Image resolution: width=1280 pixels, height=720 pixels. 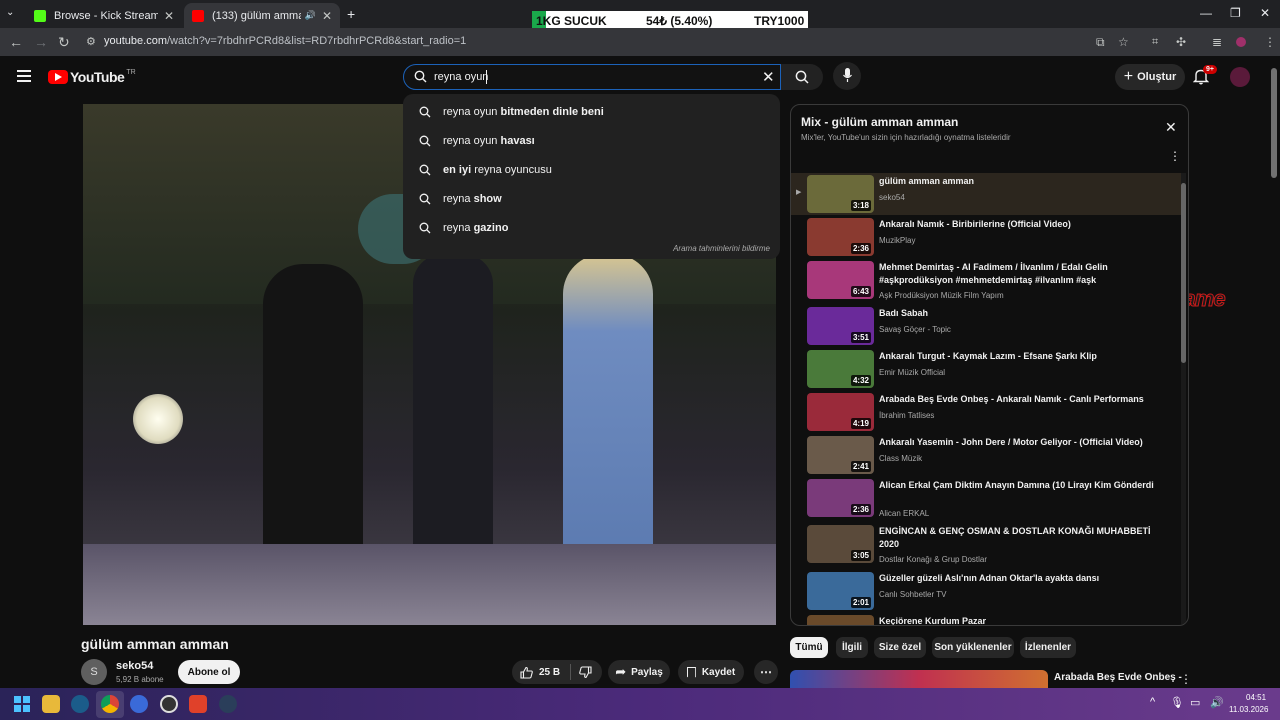 I want to click on clock-time: 04:51, so click(x=1256, y=697).